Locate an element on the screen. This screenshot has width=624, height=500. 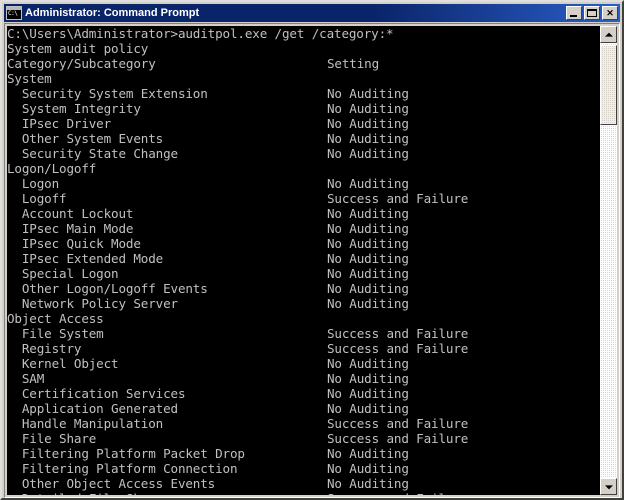
console-line-category: SAM is located at coordinates (26, 378).